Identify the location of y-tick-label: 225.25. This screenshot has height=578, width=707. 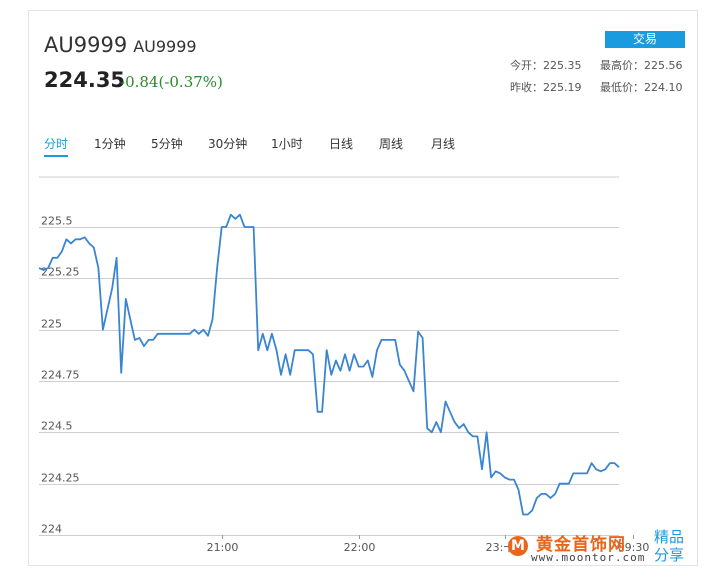
(60, 272).